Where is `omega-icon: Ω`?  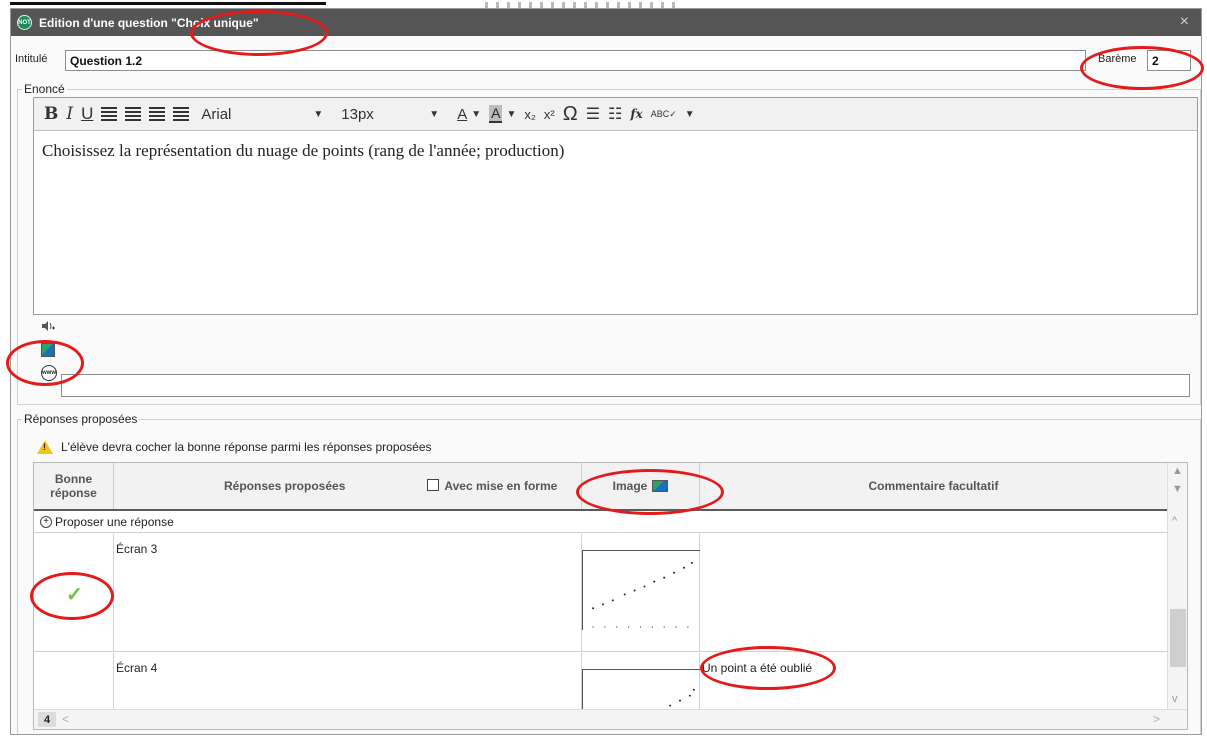 omega-icon: Ω is located at coordinates (570, 114).